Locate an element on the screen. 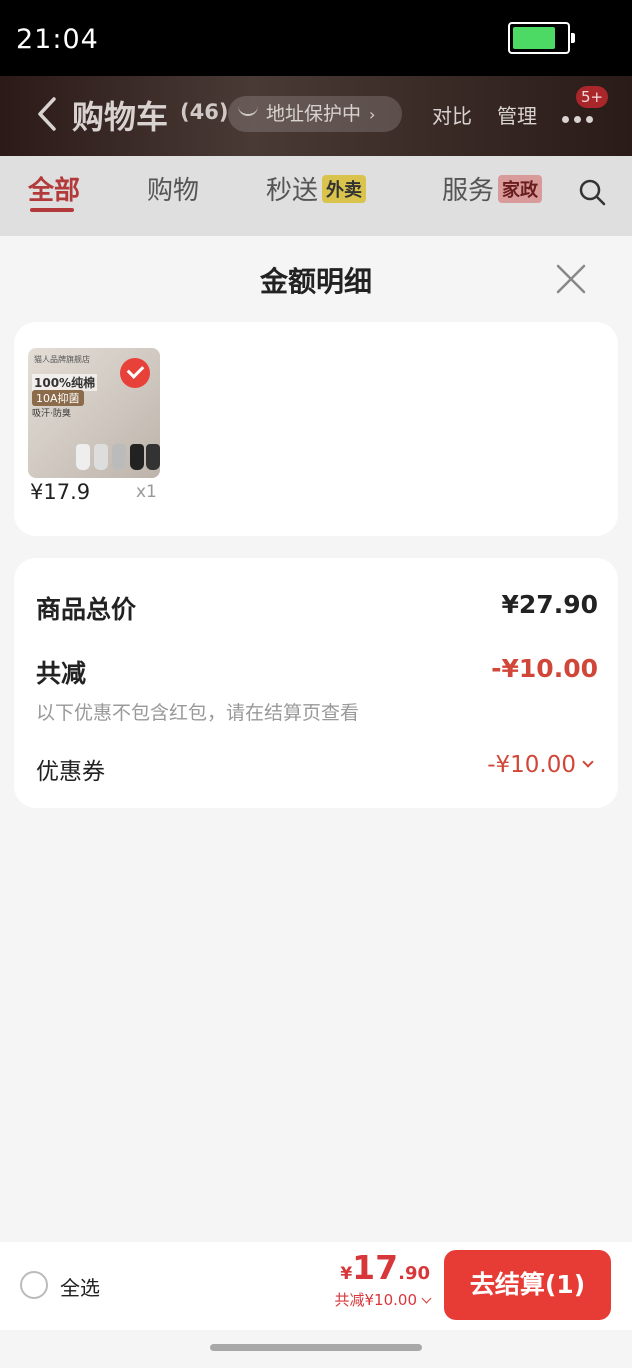 The width and height of the screenshot is (632, 1368). home-indicator-area is located at coordinates (316, 1349).